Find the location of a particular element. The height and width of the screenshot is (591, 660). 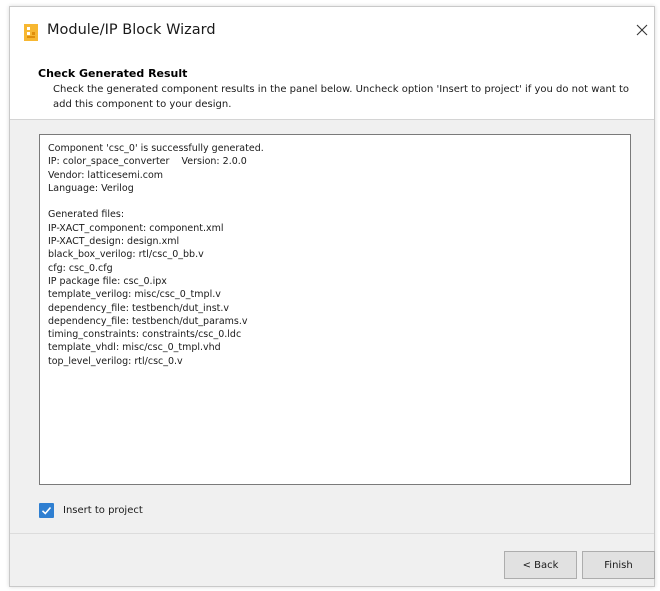

result-line: template_vhdl: misc/csc_0_tmpl.vhd is located at coordinates (134, 348).